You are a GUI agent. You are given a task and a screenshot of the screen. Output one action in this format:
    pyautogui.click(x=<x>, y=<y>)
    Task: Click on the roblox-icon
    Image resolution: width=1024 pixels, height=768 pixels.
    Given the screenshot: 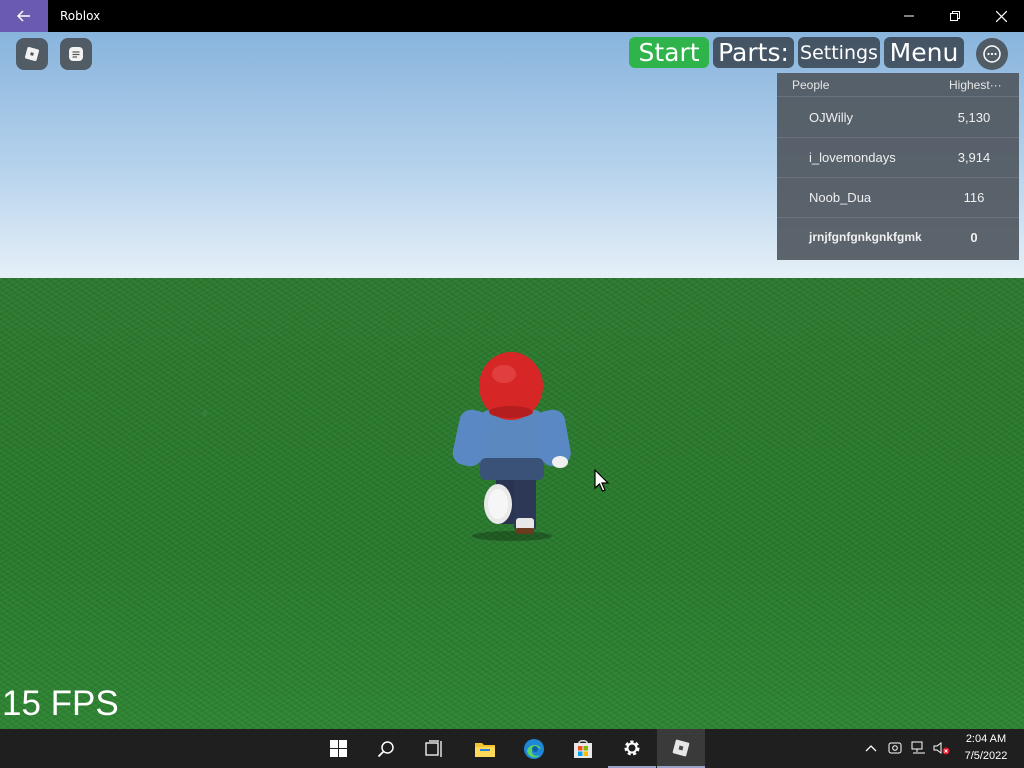 What is the action you would take?
    pyautogui.click(x=681, y=747)
    